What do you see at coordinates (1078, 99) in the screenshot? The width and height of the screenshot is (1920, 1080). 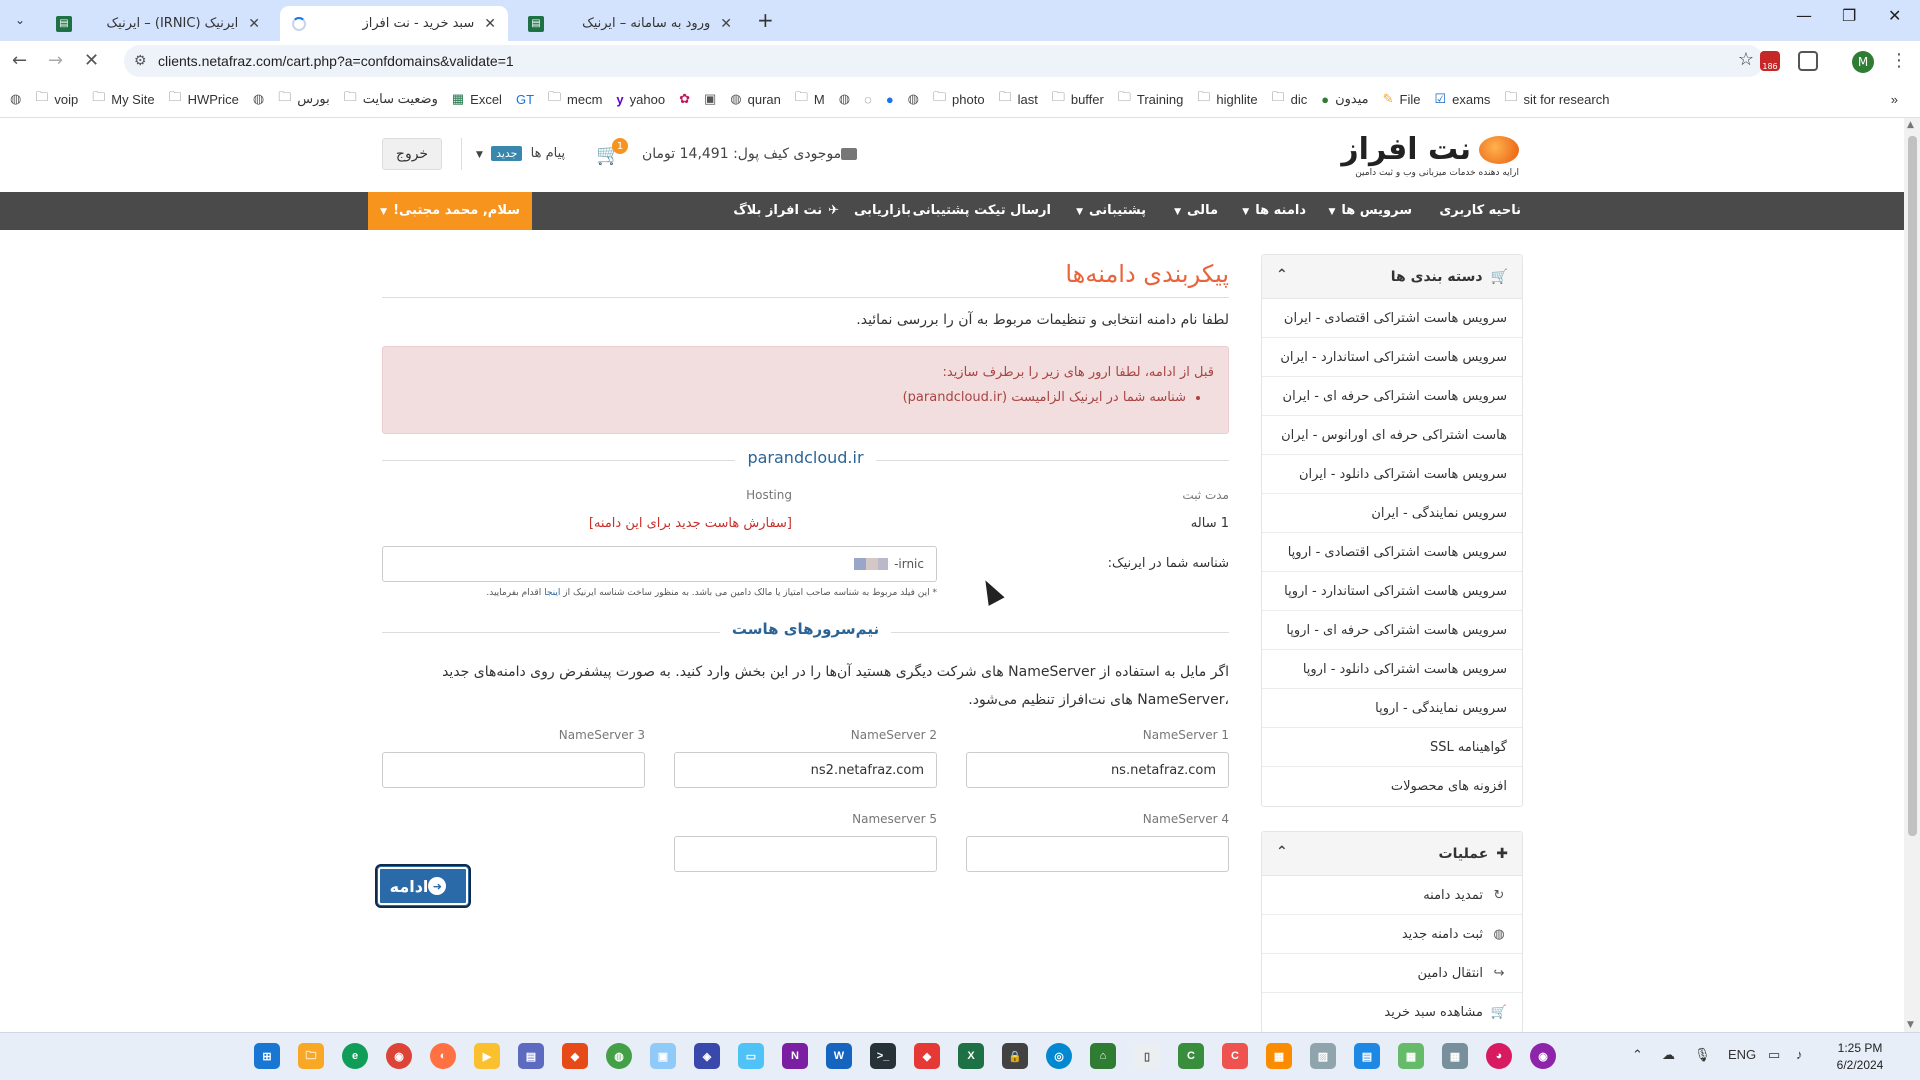 I see `bookmark-folder: 🗀 buffer` at bounding box center [1078, 99].